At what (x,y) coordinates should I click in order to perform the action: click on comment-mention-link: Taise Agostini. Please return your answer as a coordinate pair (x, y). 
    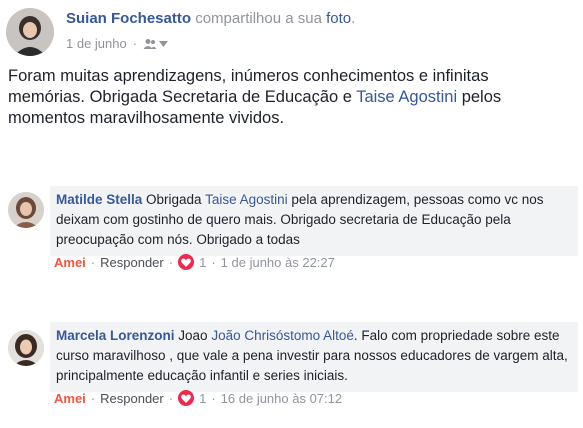
    Looking at the image, I should click on (246, 199).